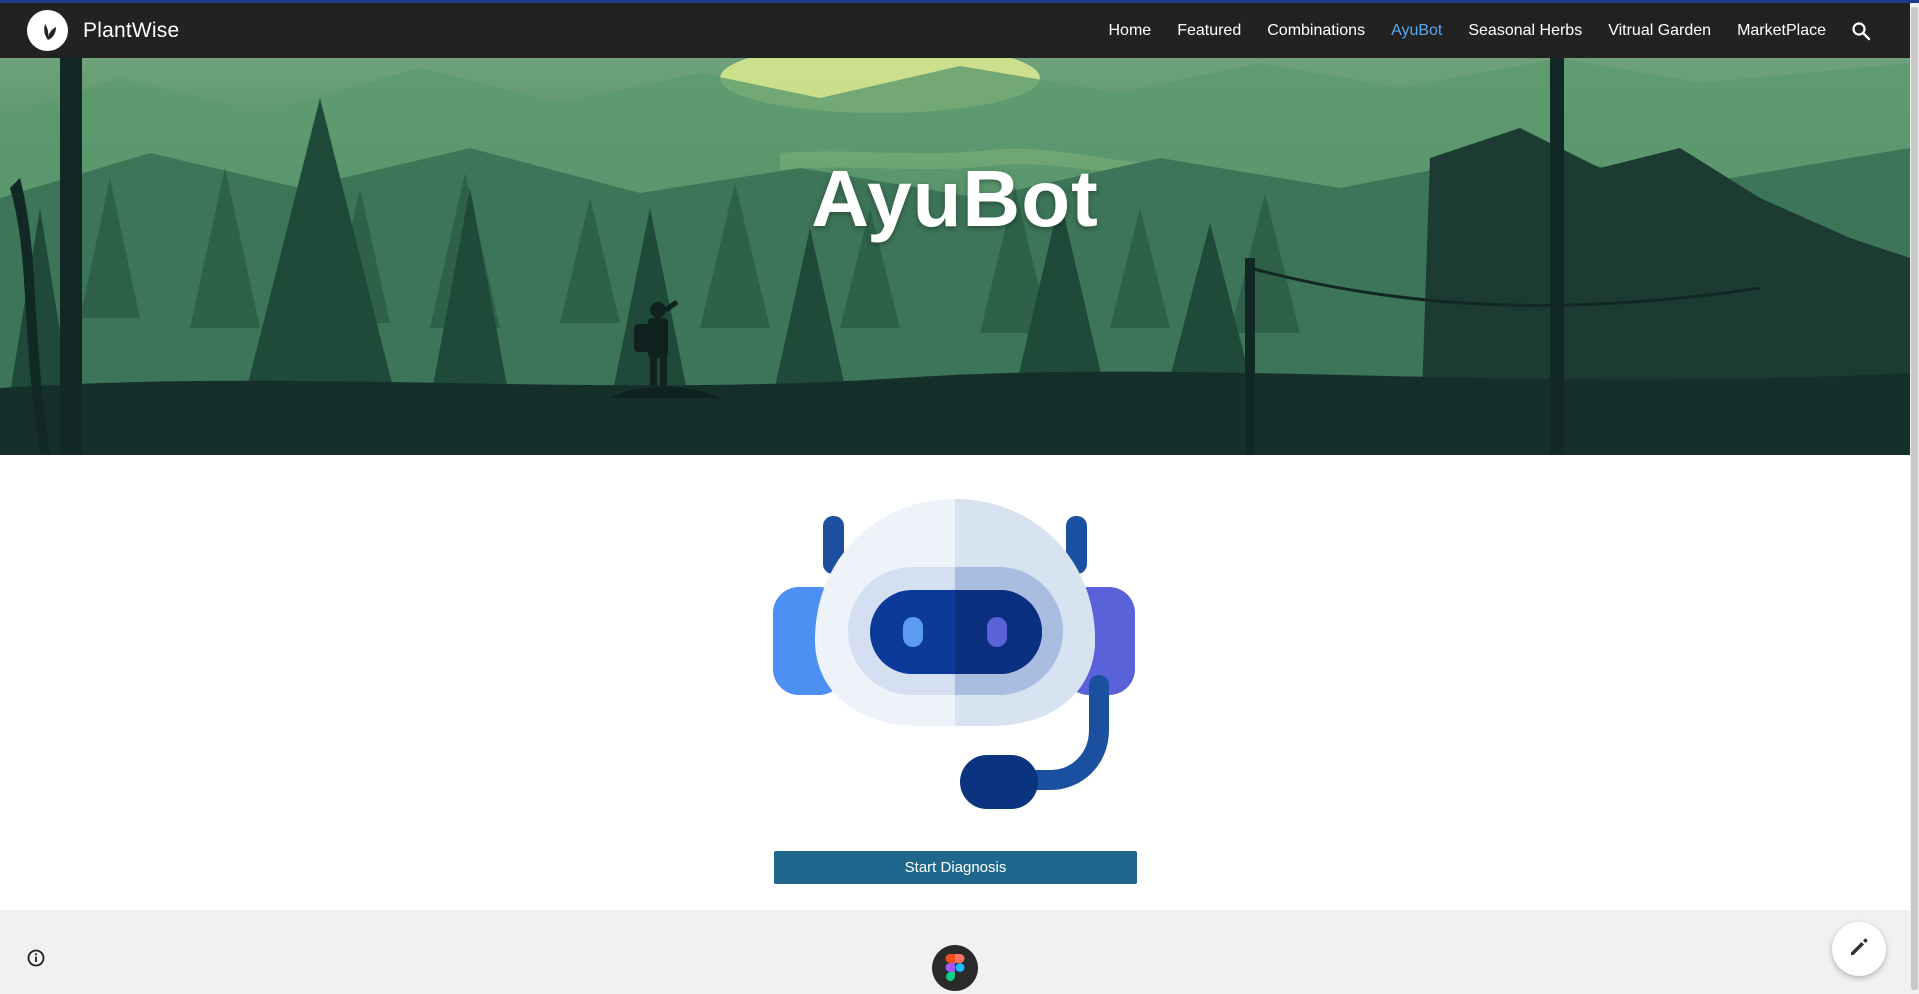 Image resolution: width=1919 pixels, height=994 pixels. I want to click on pencil-icon, so click(1859, 949).